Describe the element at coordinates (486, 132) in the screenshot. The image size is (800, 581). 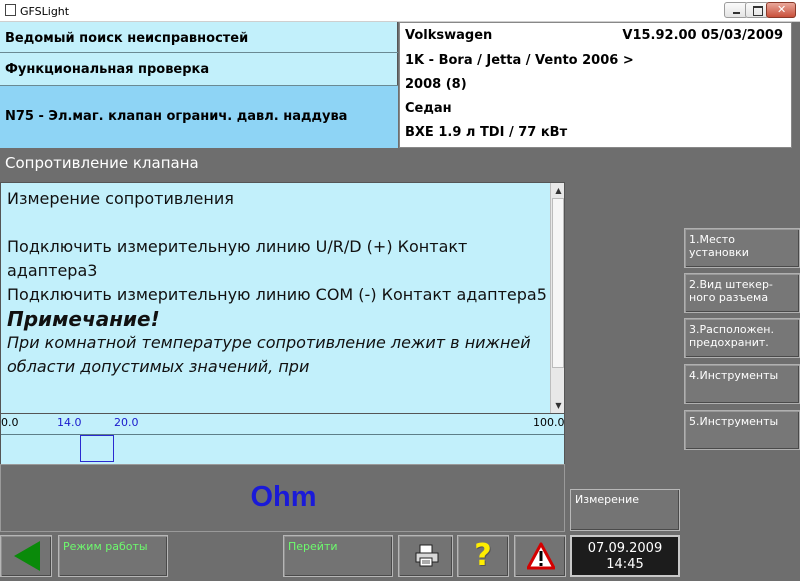
I see `vehicle-engine: BXE 1.9 л TDI / 77 кВт` at that location.